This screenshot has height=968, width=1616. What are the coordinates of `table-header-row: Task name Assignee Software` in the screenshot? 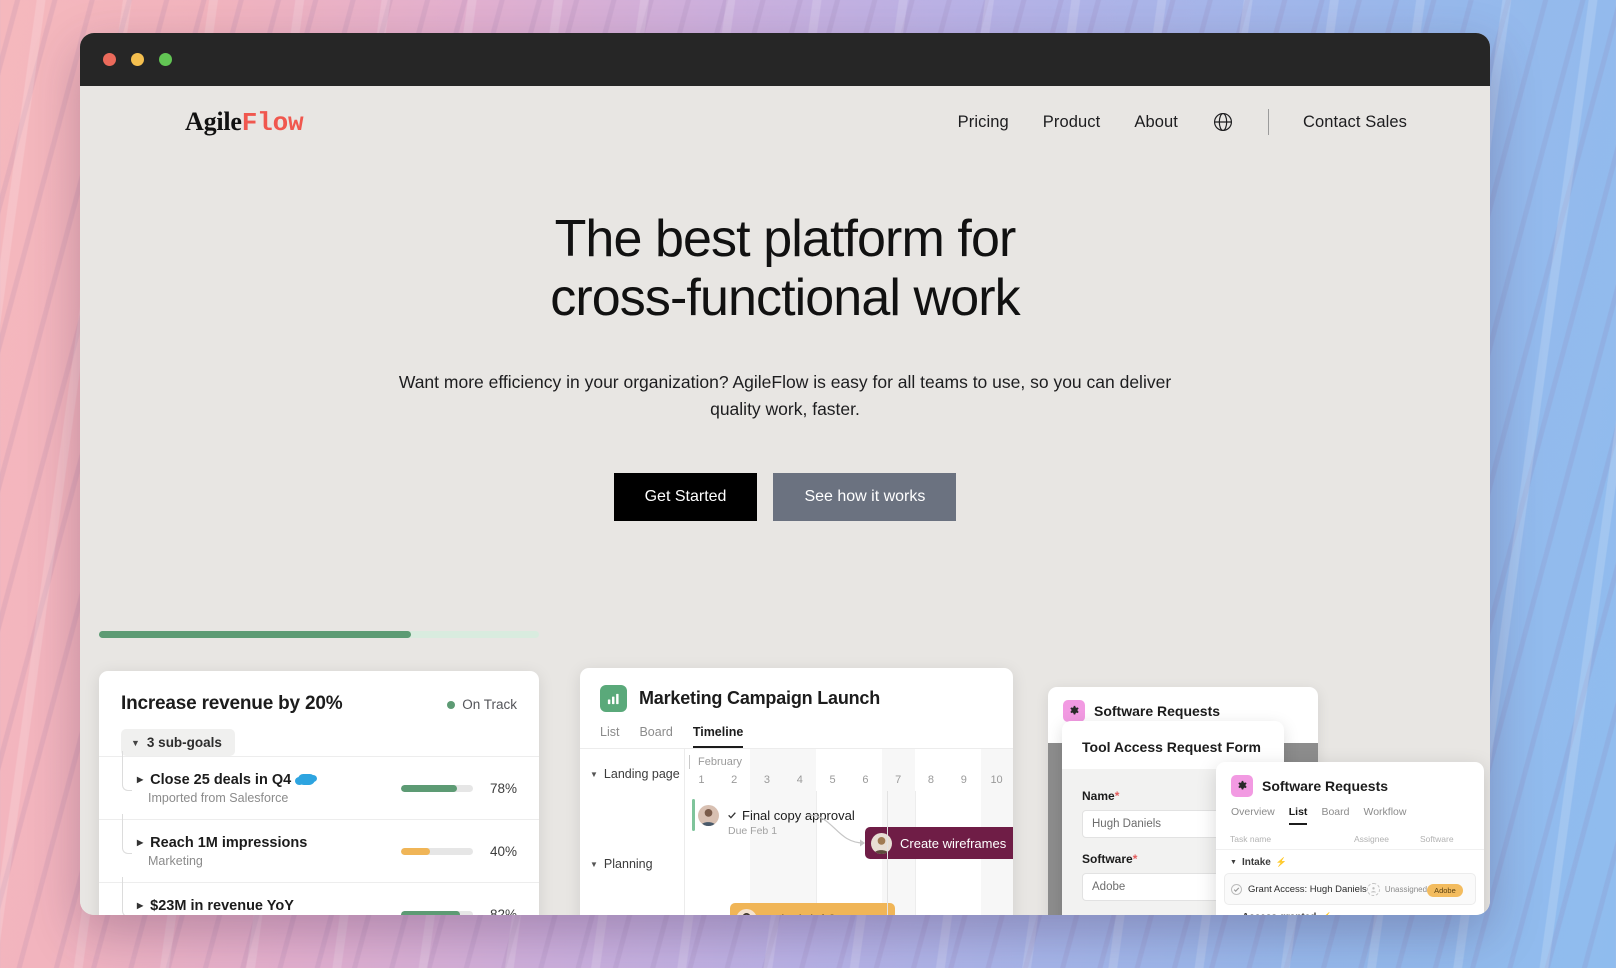 It's located at (1350, 839).